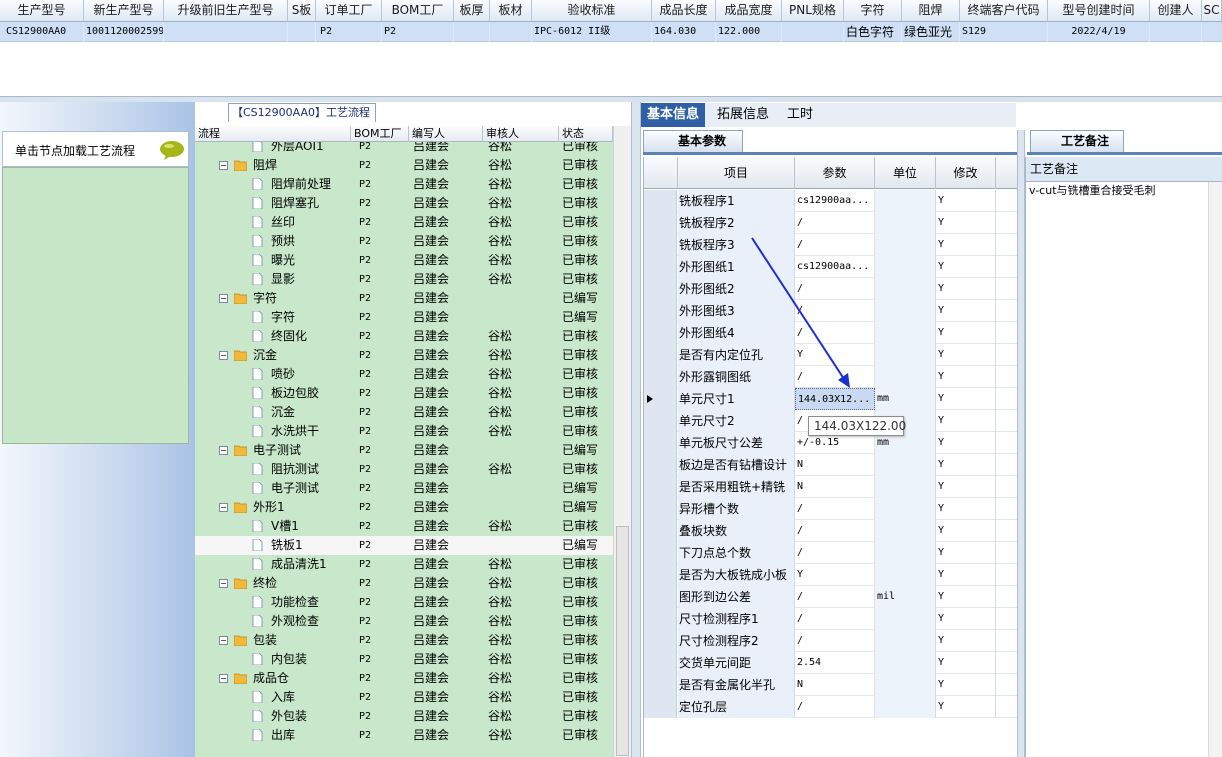 The width and height of the screenshot is (1222, 757). What do you see at coordinates (404, 149) in the screenshot?
I see `tree-step-row: 外层AOI1 P2 吕建会 谷松 已审核` at bounding box center [404, 149].